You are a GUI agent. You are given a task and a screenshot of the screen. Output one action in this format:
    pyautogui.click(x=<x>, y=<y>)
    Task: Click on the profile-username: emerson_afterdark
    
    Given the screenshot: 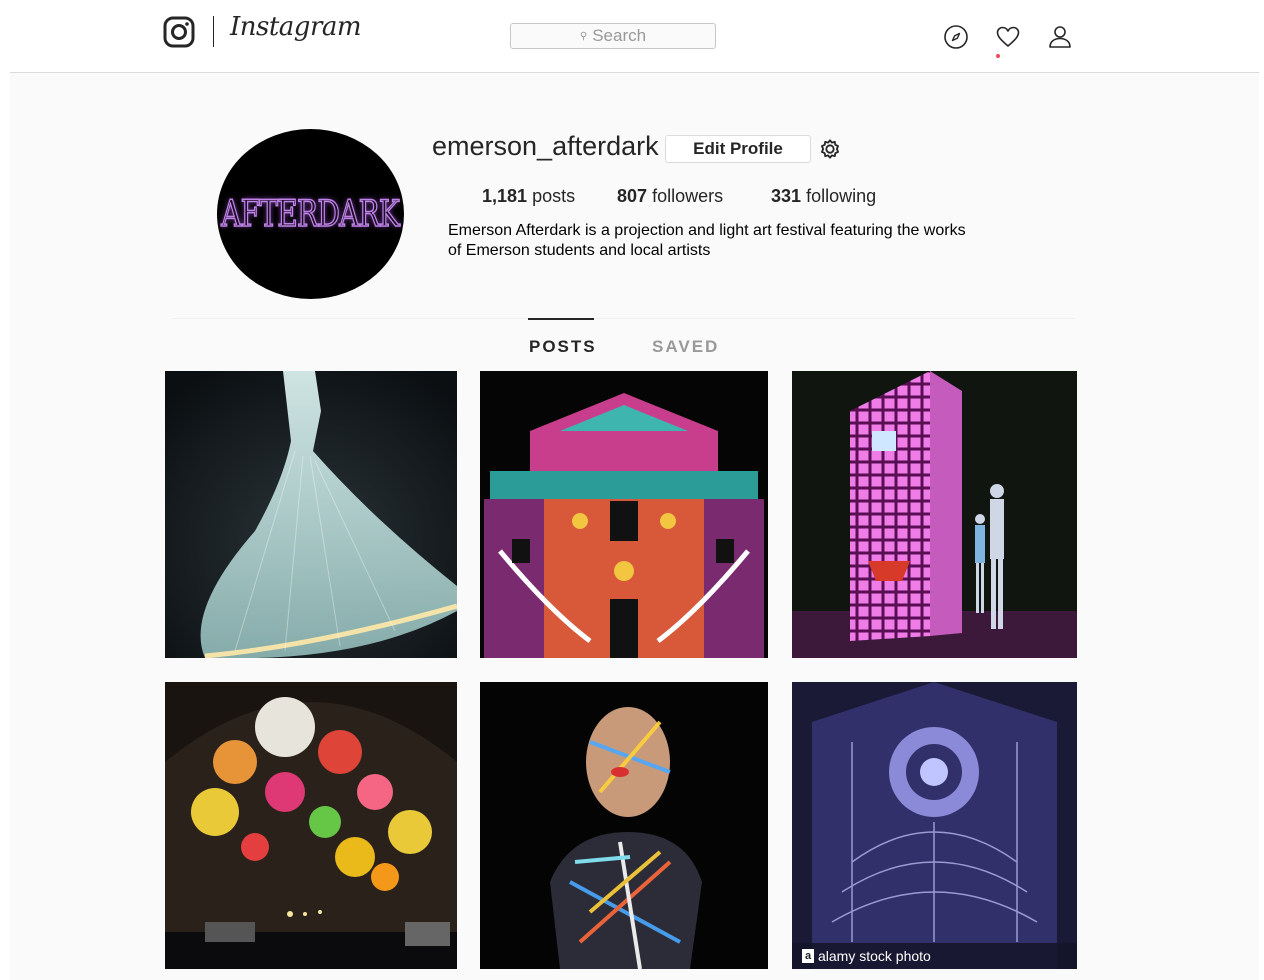 What is the action you would take?
    pyautogui.click(x=545, y=146)
    